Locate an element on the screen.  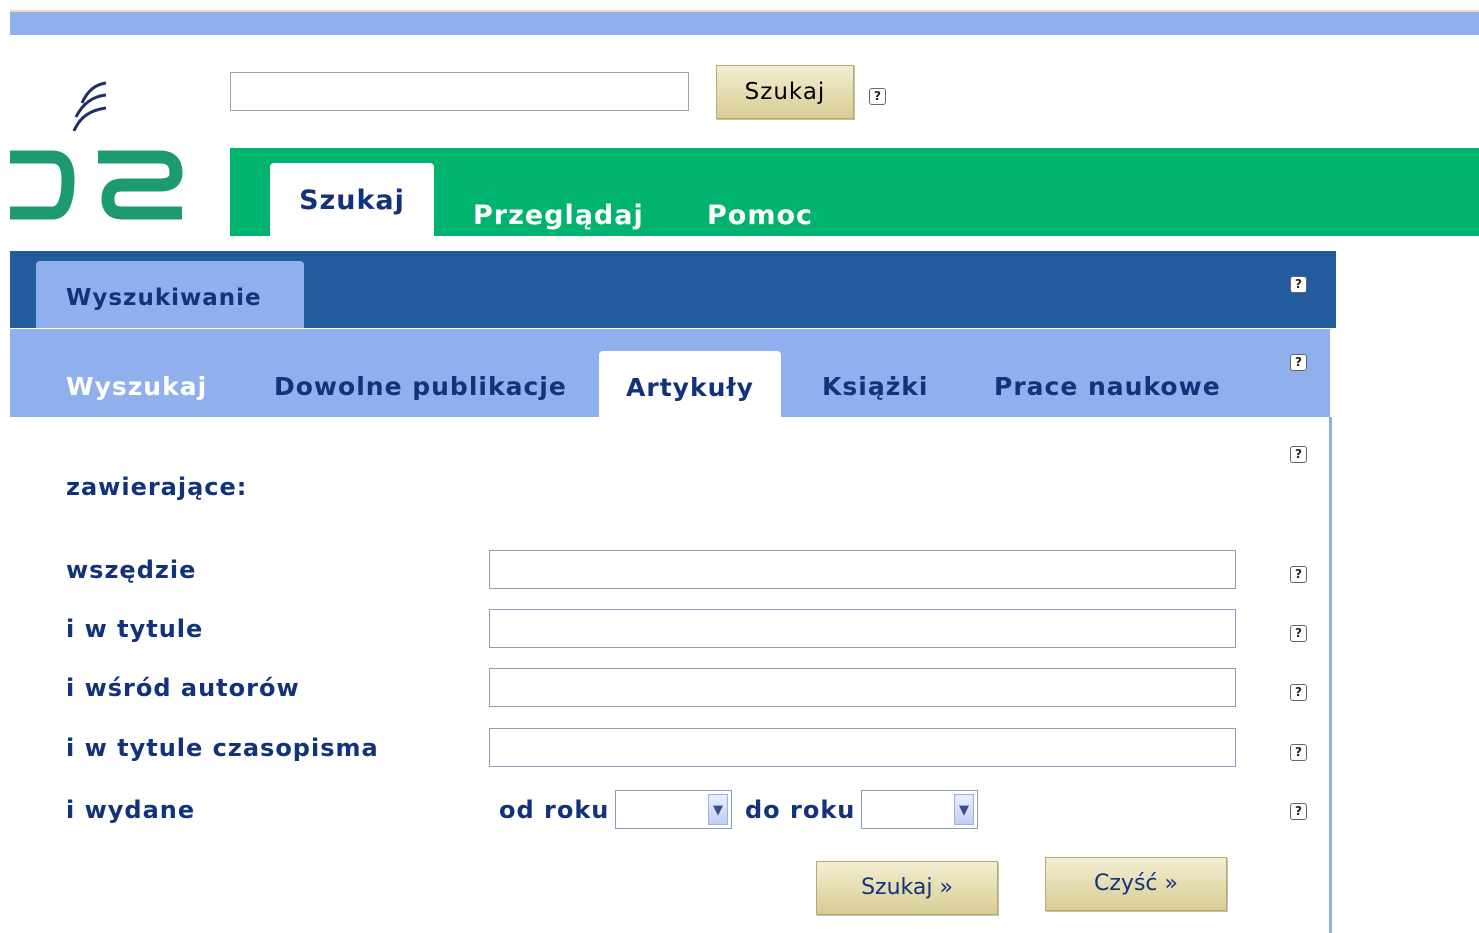
tab-pomoc: Pomoc is located at coordinates (760, 215).